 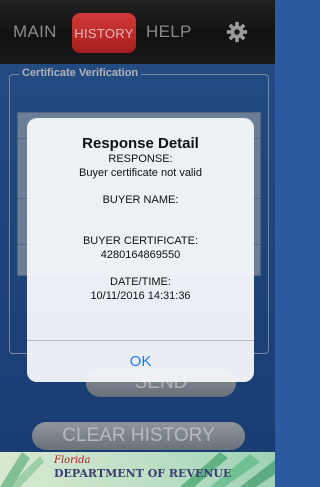 I want to click on buyer-name-label: BUYER NAME:, so click(x=140, y=200).